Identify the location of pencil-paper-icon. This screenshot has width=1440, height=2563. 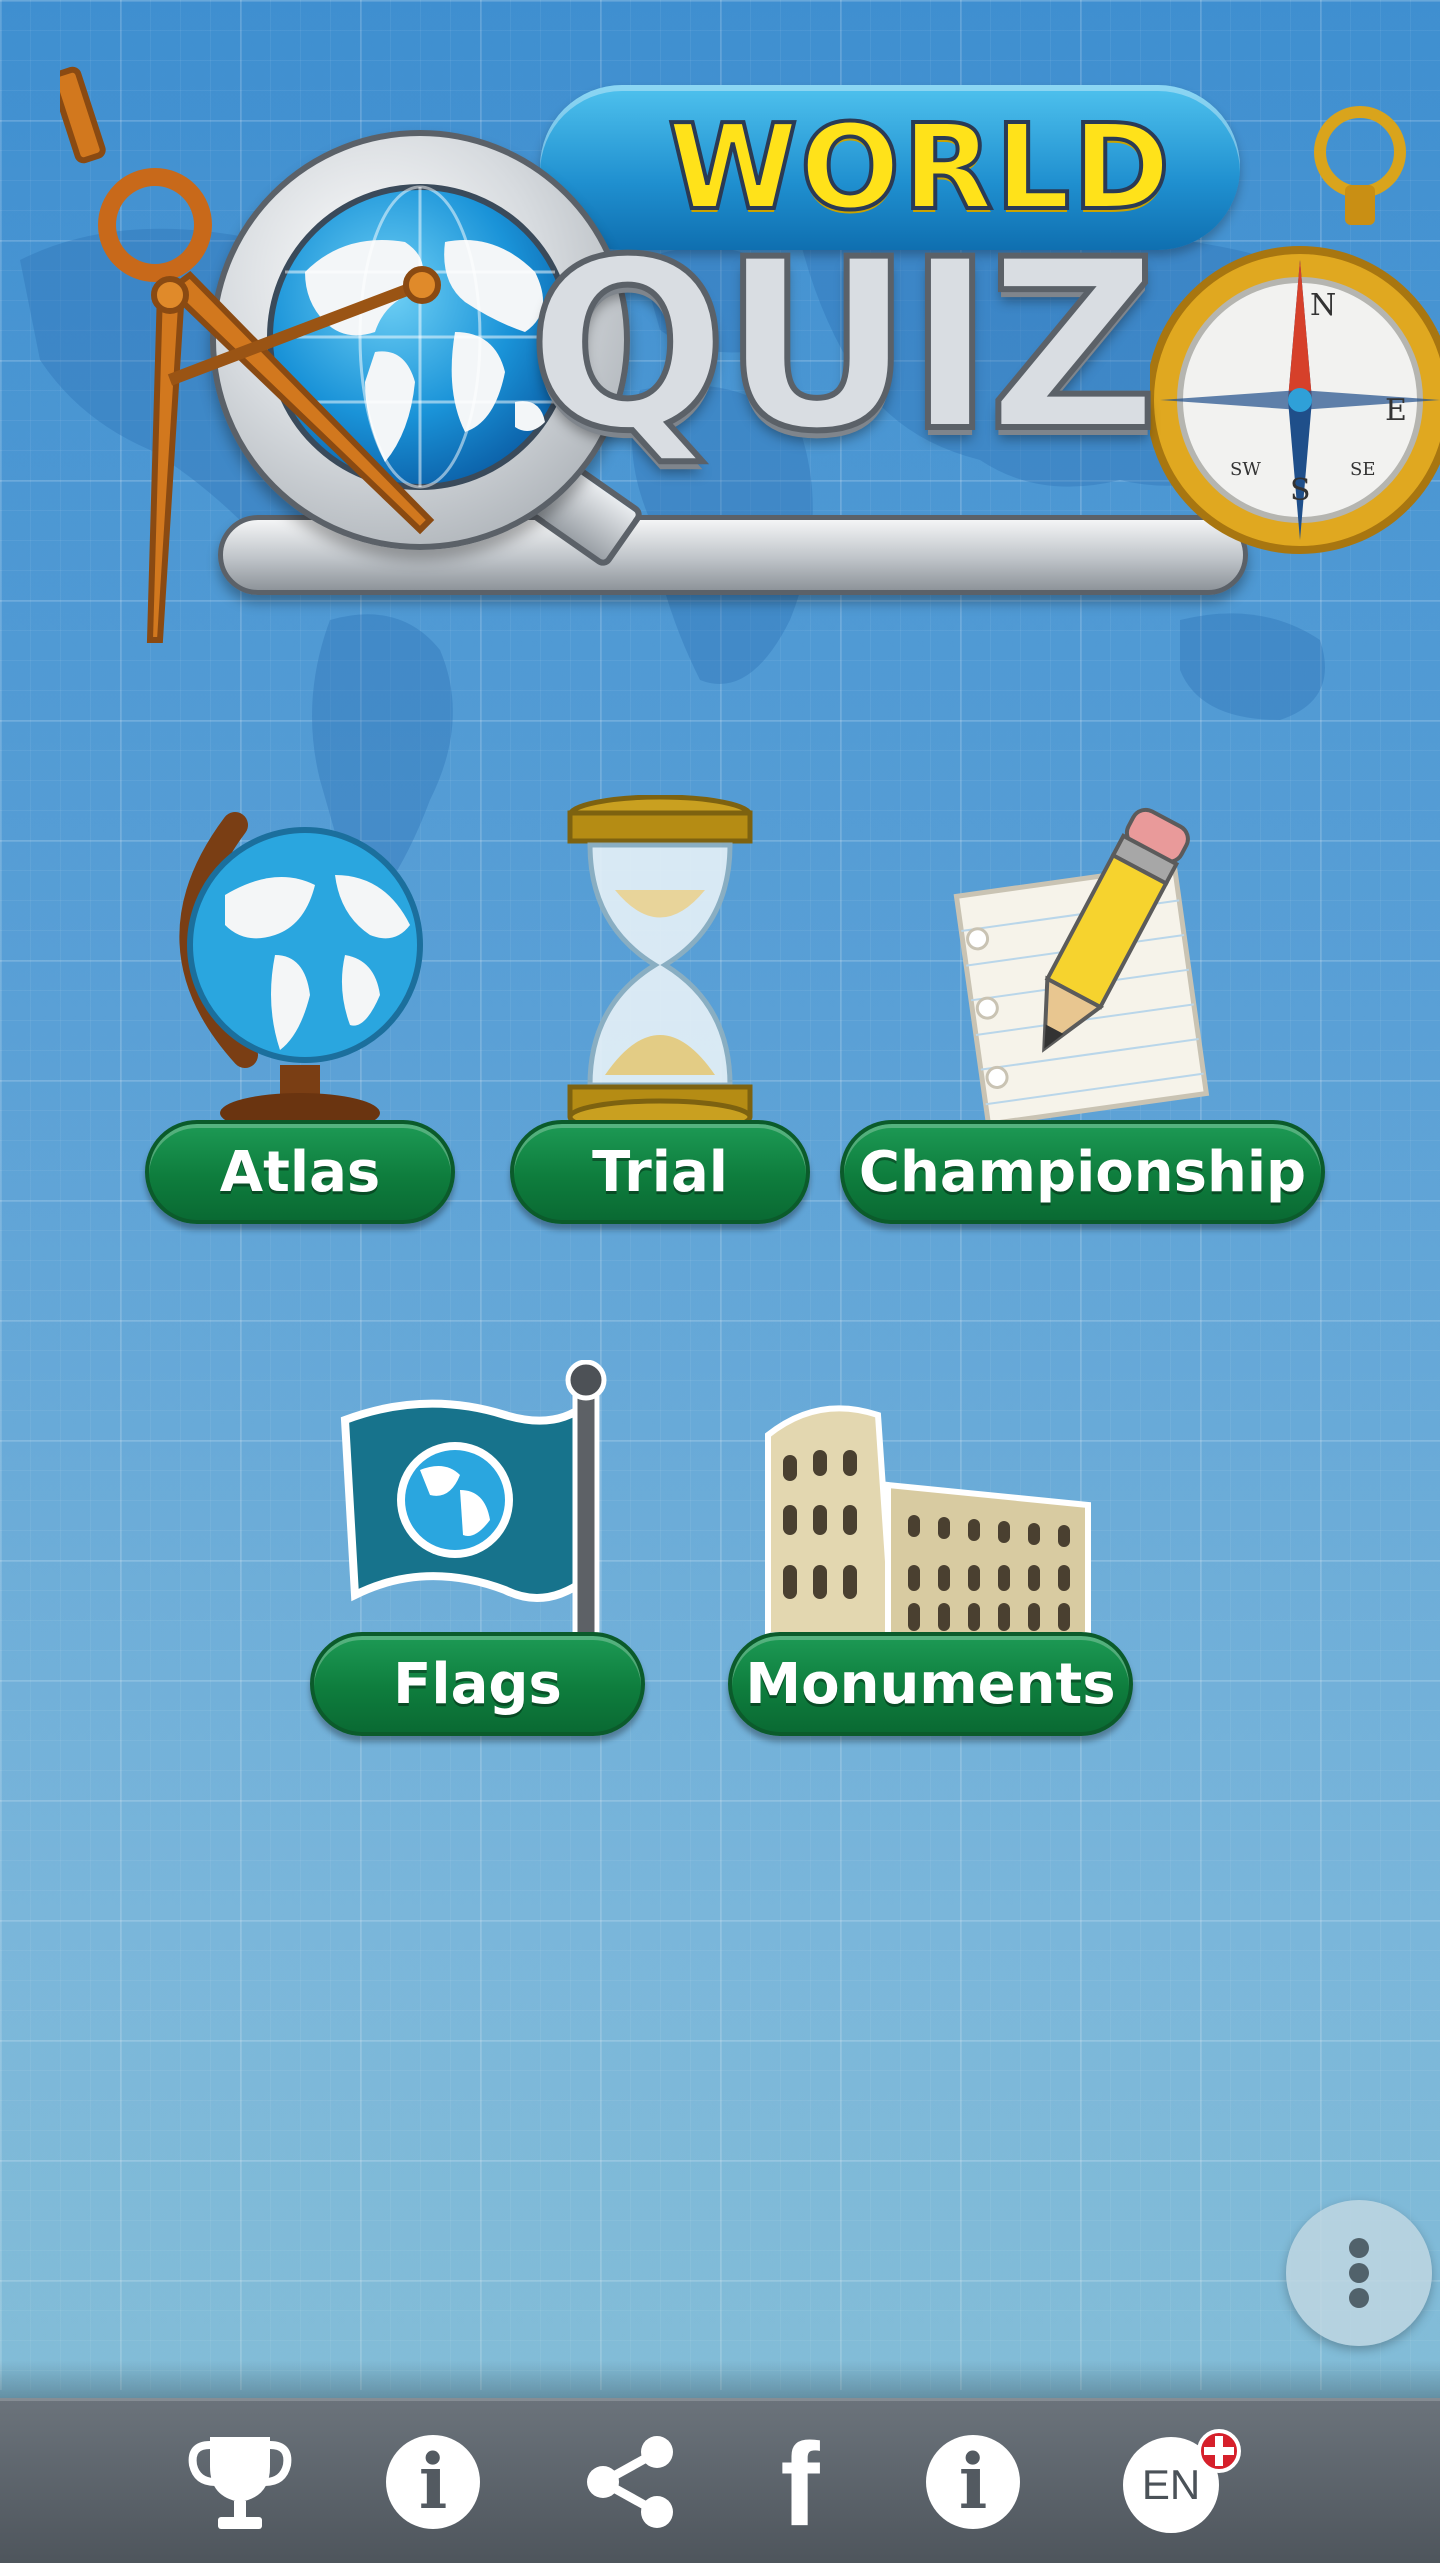
(1081, 966).